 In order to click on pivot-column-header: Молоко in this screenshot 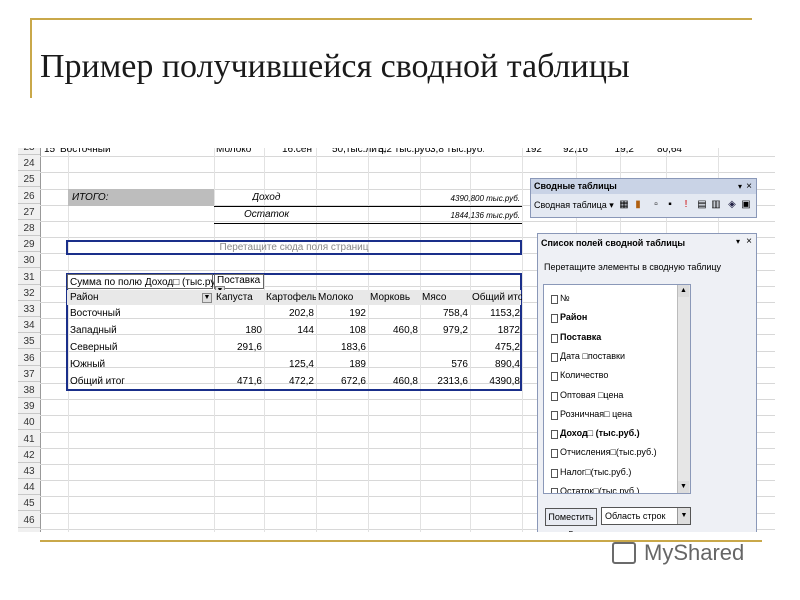, I will do `click(342, 297)`.